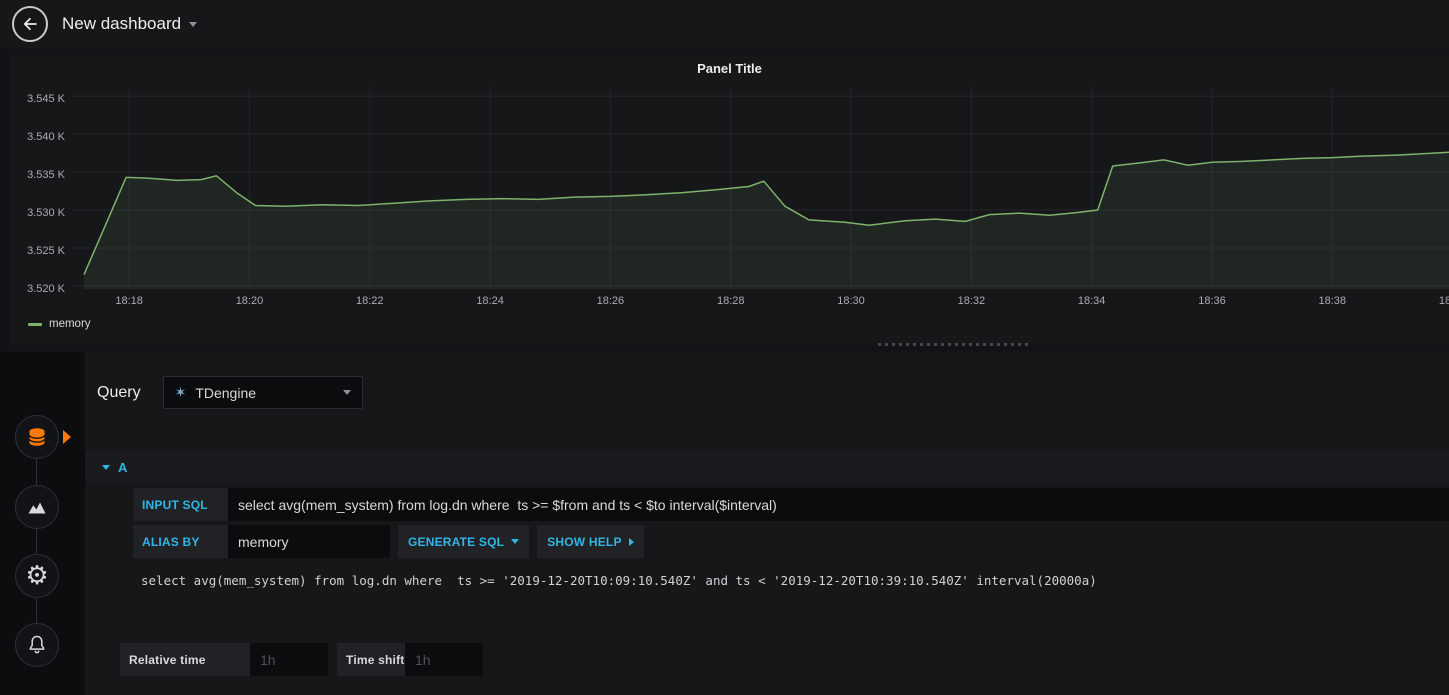  Describe the element at coordinates (119, 392) in the screenshot. I see `query-section-title: Query` at that location.